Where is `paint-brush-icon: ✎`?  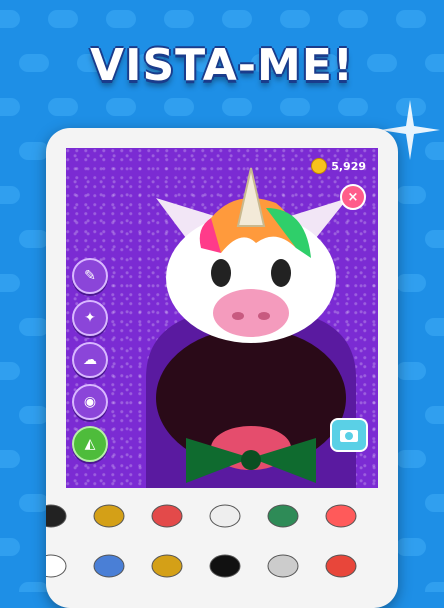 paint-brush-icon: ✎ is located at coordinates (90, 276).